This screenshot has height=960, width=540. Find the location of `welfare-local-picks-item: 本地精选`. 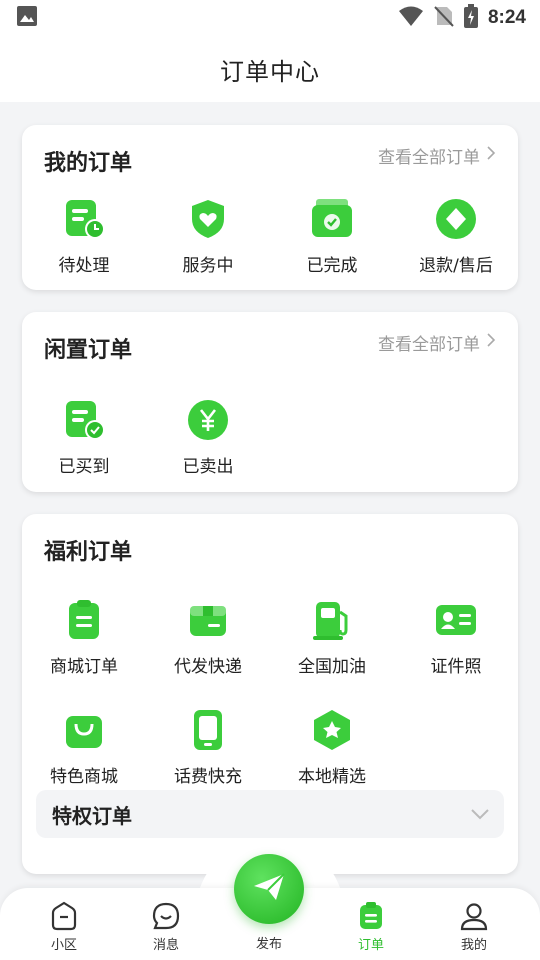

welfare-local-picks-item: 本地精选 is located at coordinates (332, 747).